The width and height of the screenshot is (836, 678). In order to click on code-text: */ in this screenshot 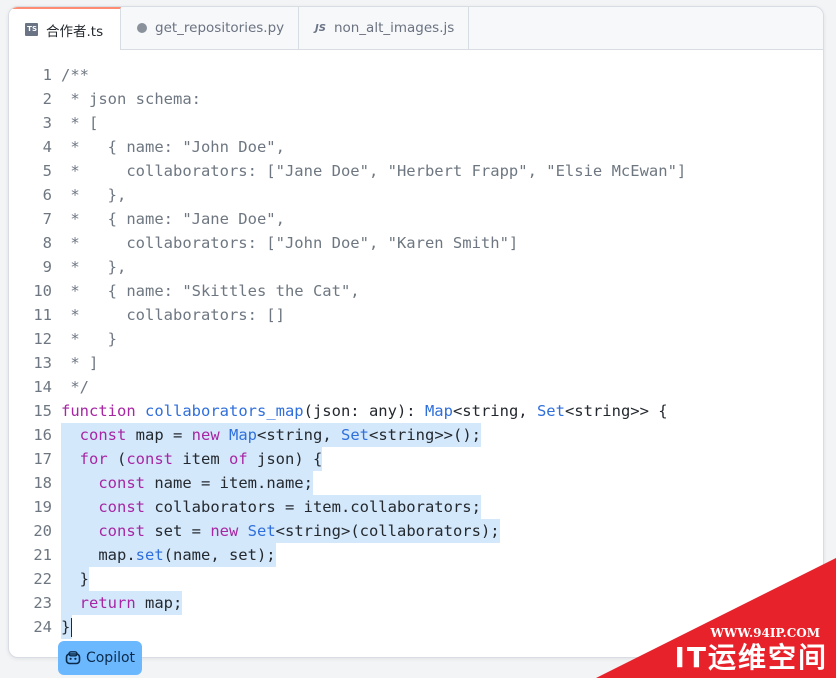, I will do `click(75, 387)`.